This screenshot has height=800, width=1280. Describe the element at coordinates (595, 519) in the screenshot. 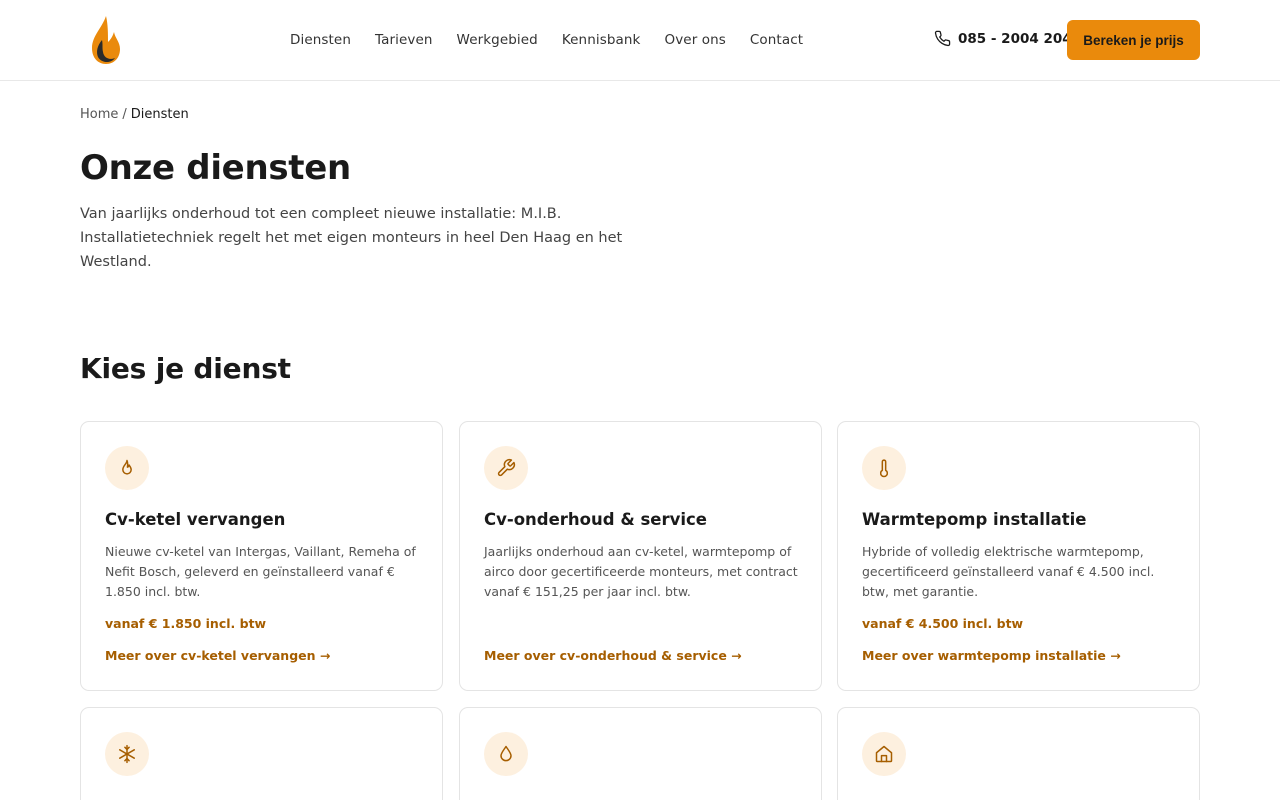

I see `service-card-title: Cv-onderhoud & service` at that location.